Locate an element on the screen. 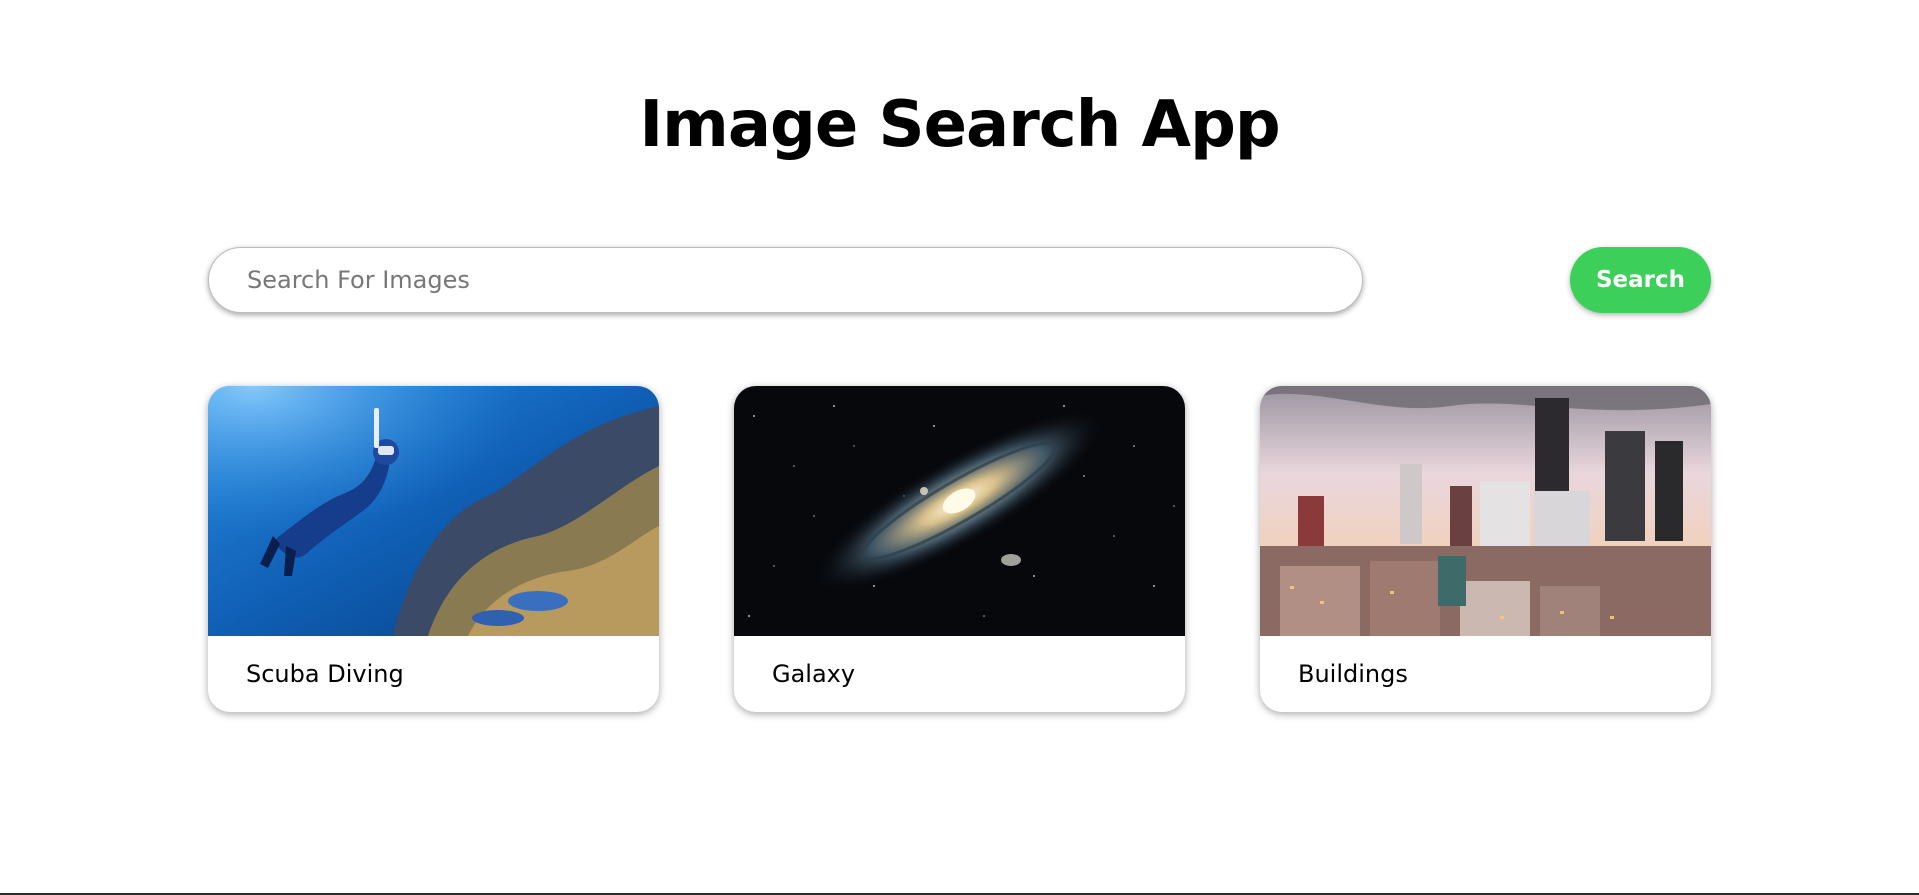 The height and width of the screenshot is (895, 1919). result-card-galaxy: Galaxy is located at coordinates (959, 549).